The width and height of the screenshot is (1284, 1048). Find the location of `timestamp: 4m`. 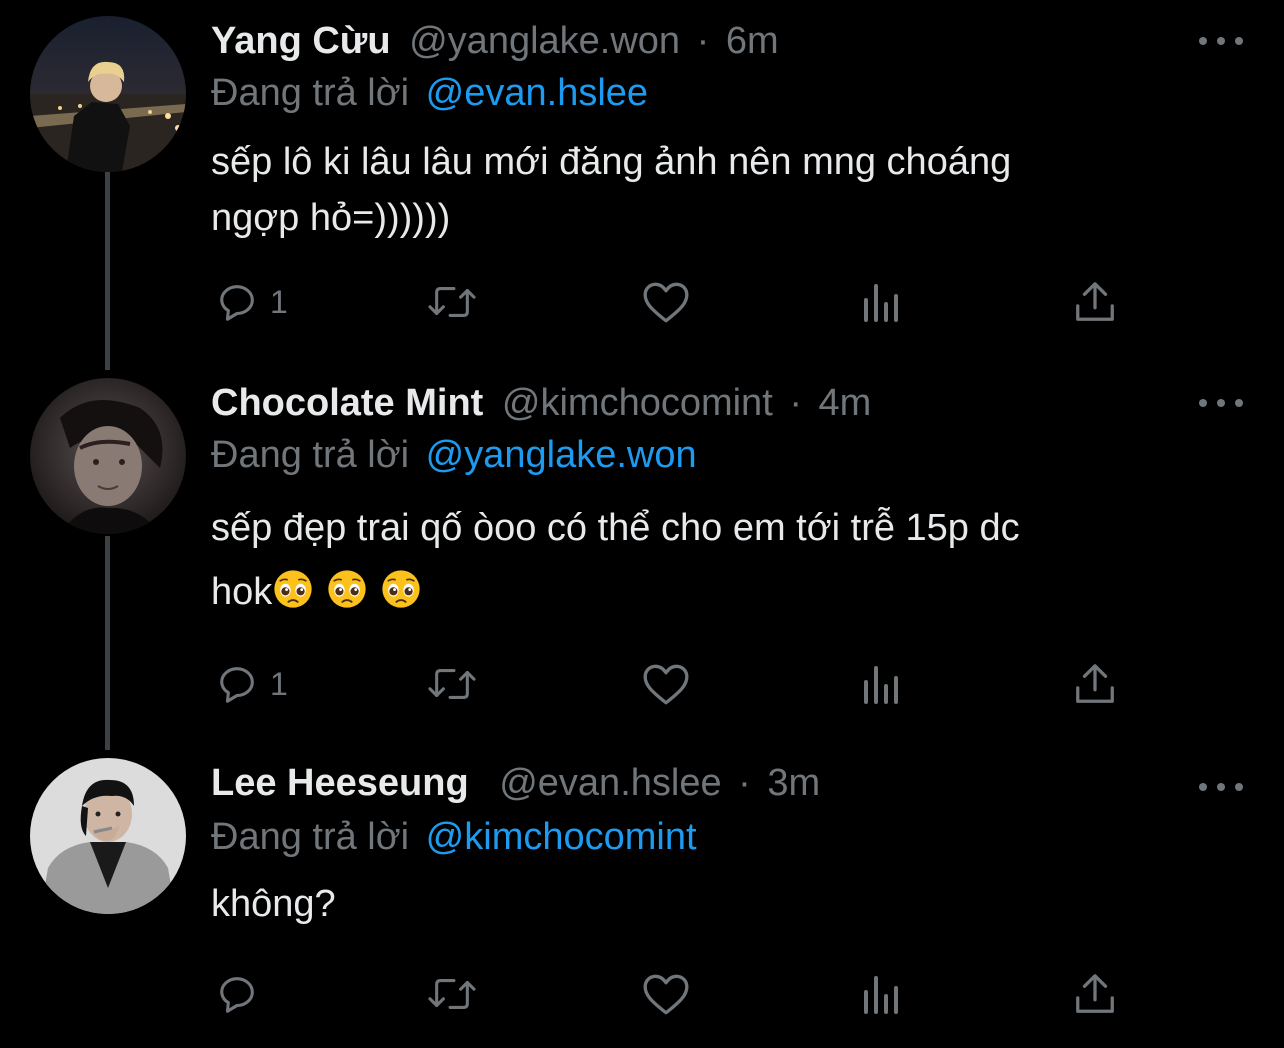

timestamp: 4m is located at coordinates (845, 403).